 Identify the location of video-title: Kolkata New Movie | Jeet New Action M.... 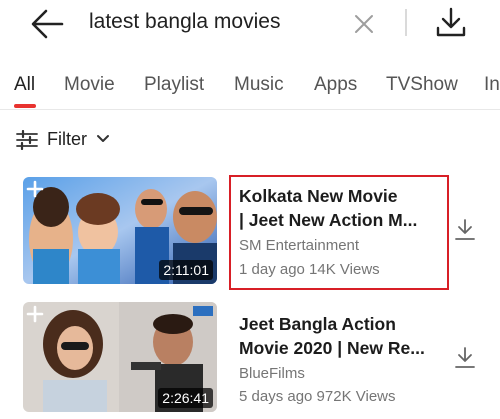
(336, 208).